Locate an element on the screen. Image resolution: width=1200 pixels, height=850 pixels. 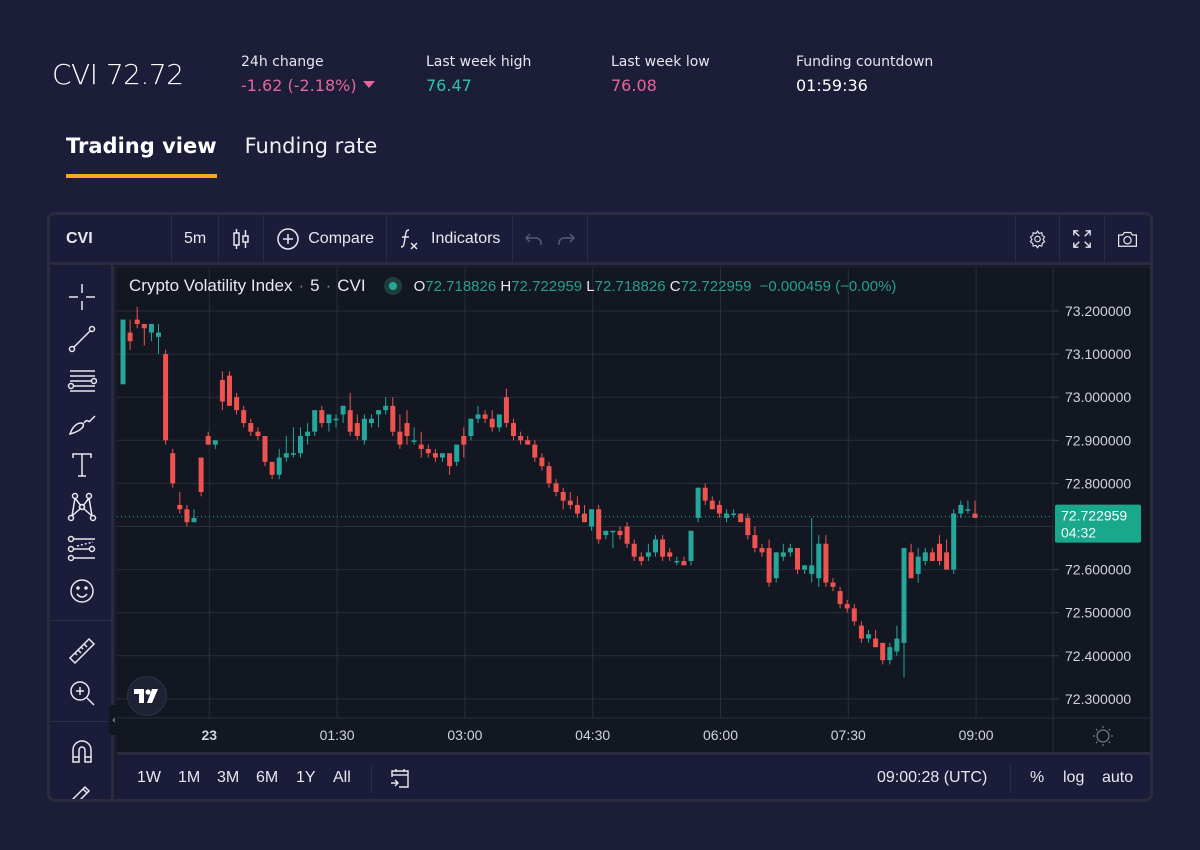
view-tabs: Trading view Funding rate is located at coordinates (221, 156).